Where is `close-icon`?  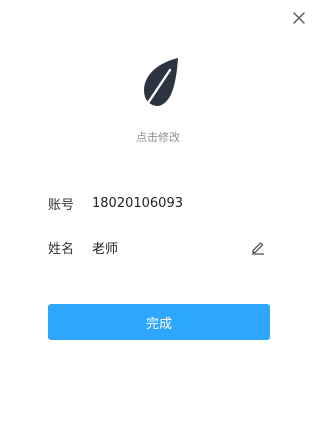 close-icon is located at coordinates (299, 18).